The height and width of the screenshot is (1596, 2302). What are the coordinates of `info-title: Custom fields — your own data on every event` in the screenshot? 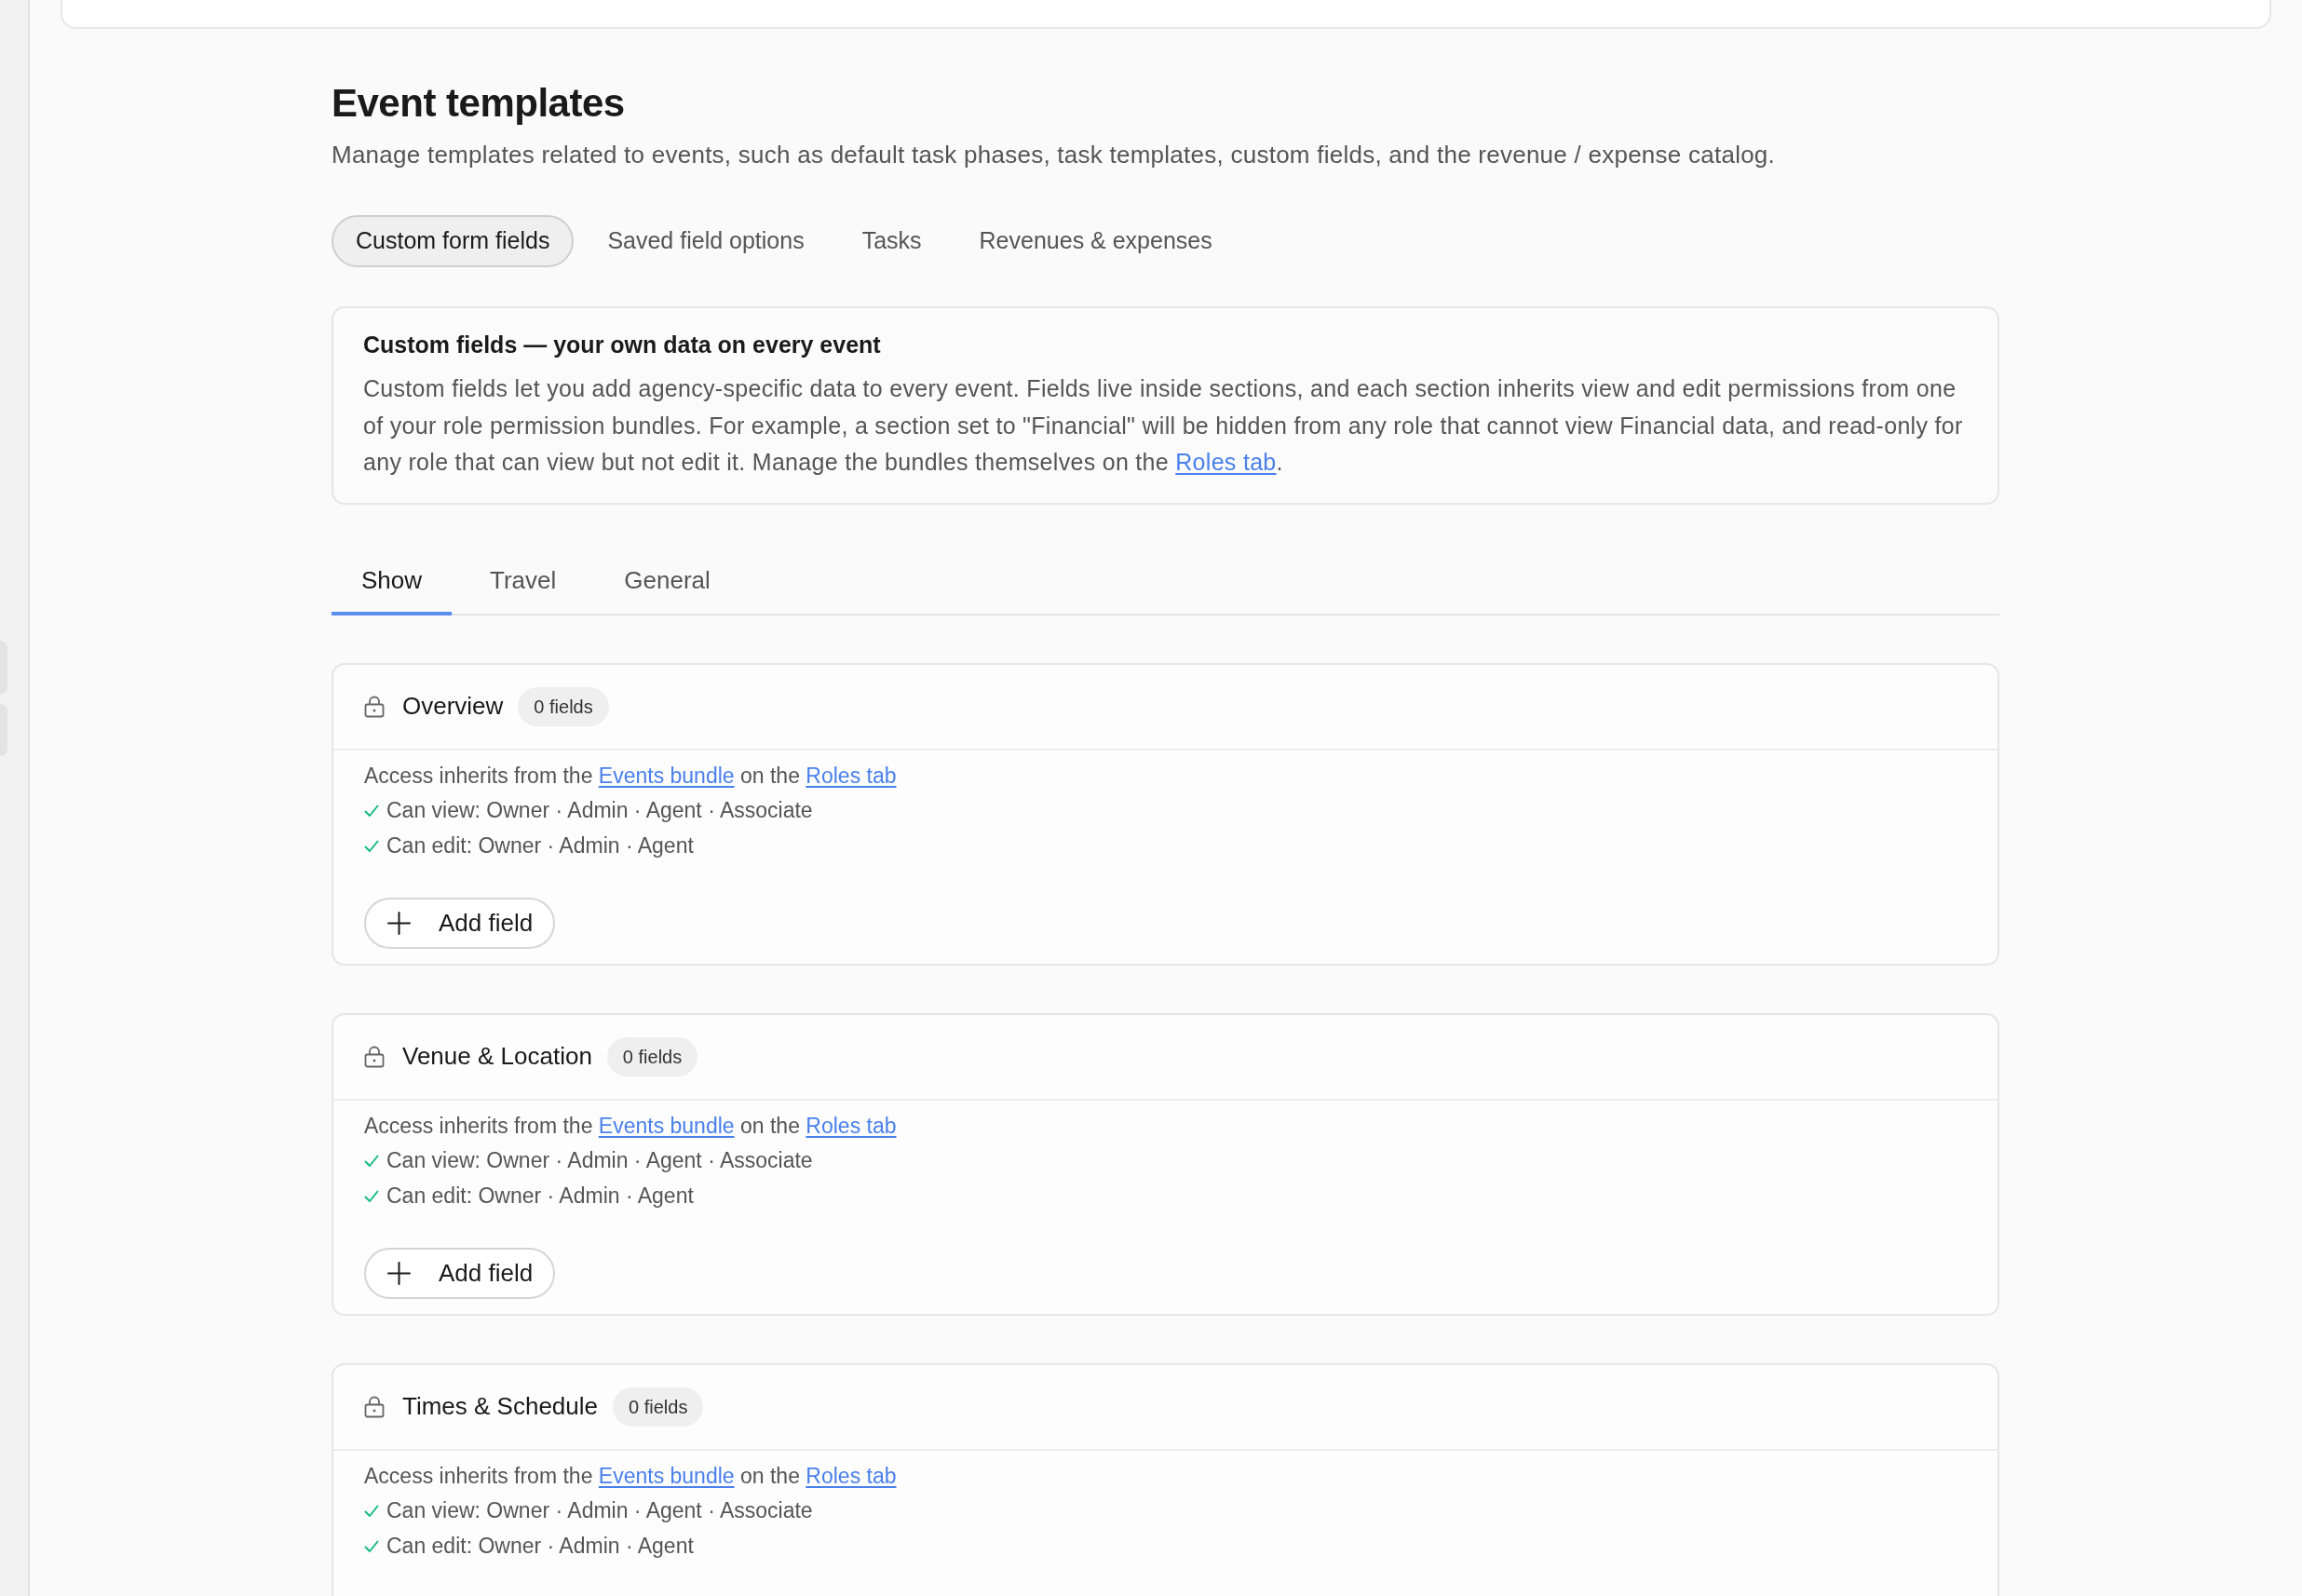 It's located at (622, 345).